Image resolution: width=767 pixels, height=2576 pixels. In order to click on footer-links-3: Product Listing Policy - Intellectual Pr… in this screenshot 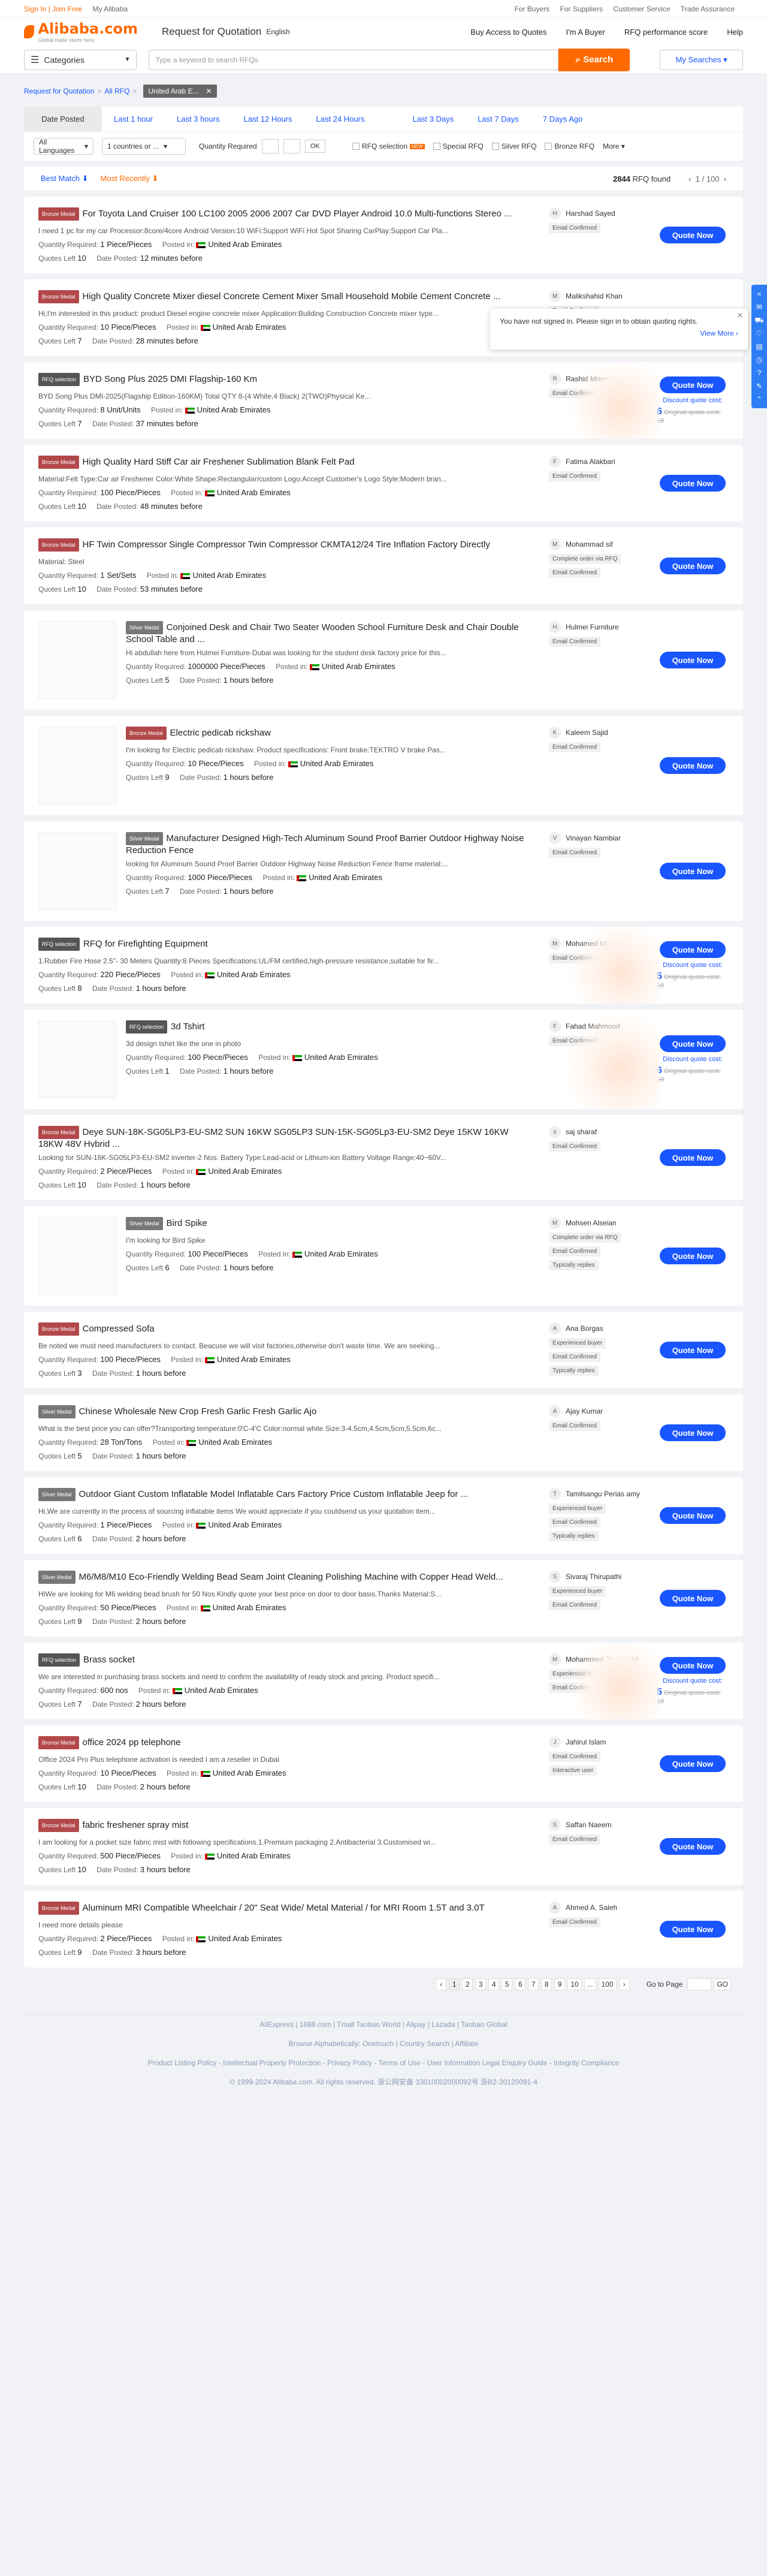, I will do `click(383, 2062)`.